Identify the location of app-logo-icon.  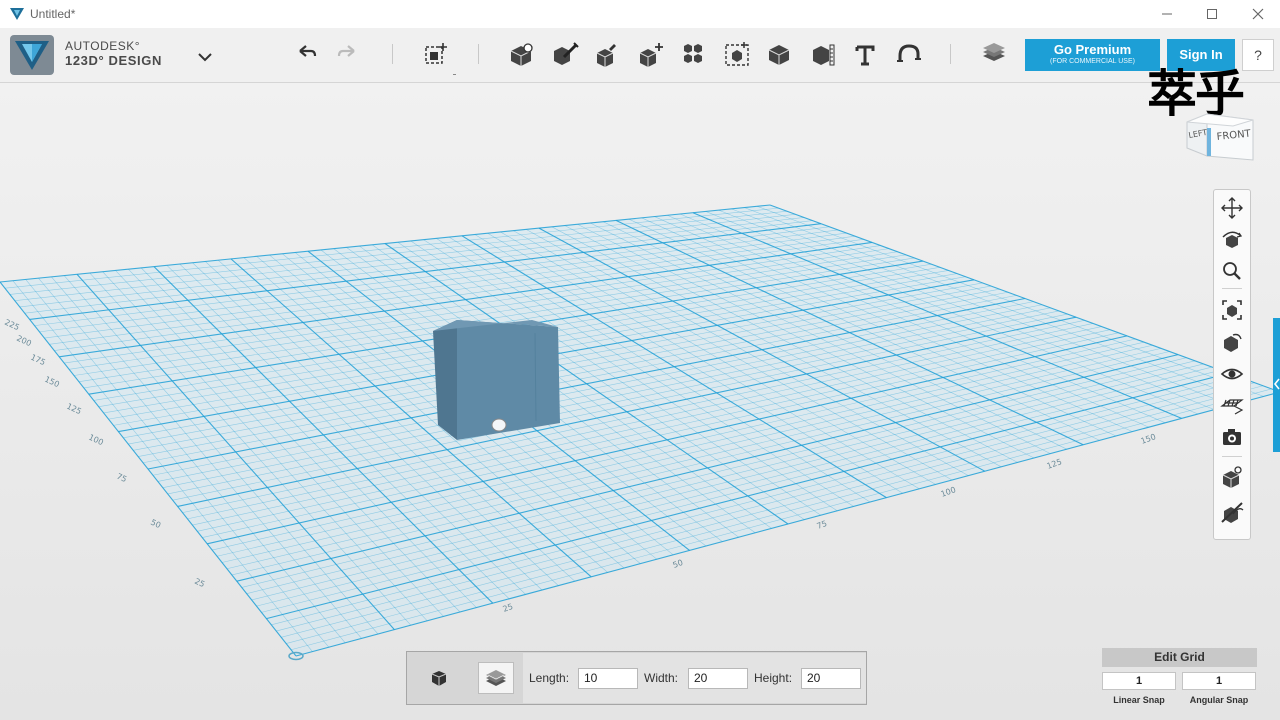
(17, 14).